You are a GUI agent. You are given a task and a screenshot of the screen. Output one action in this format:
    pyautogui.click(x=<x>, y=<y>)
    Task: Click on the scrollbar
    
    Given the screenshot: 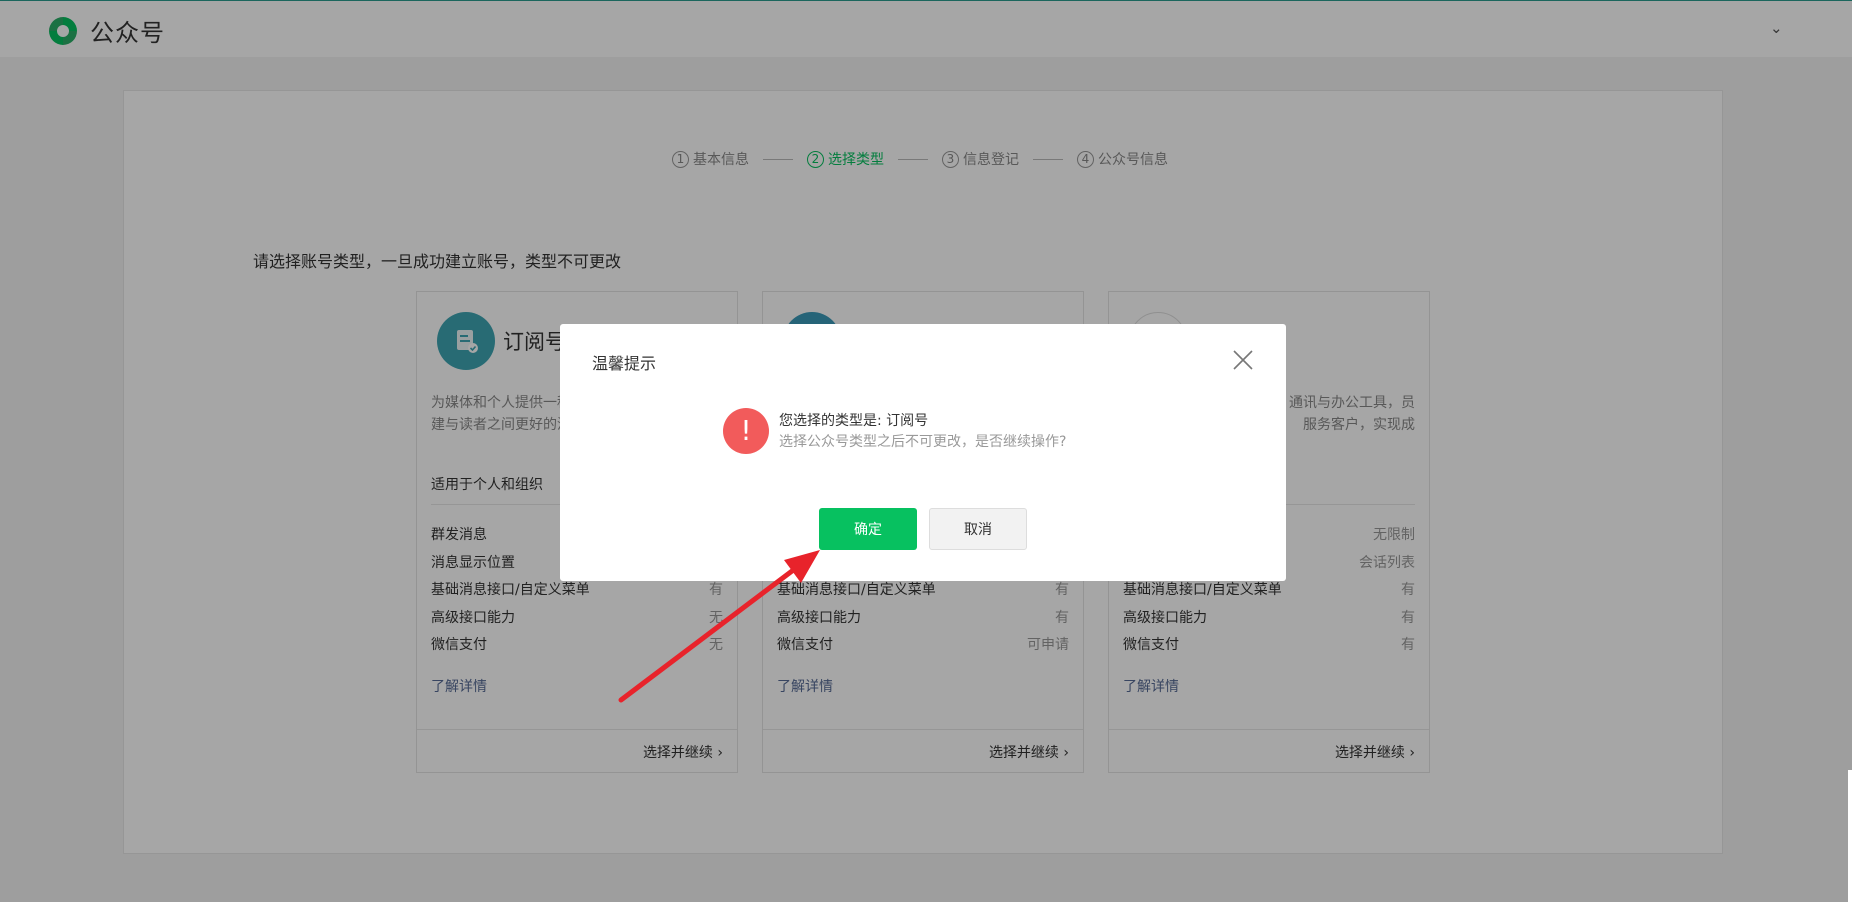 What is the action you would take?
    pyautogui.click(x=1850, y=836)
    